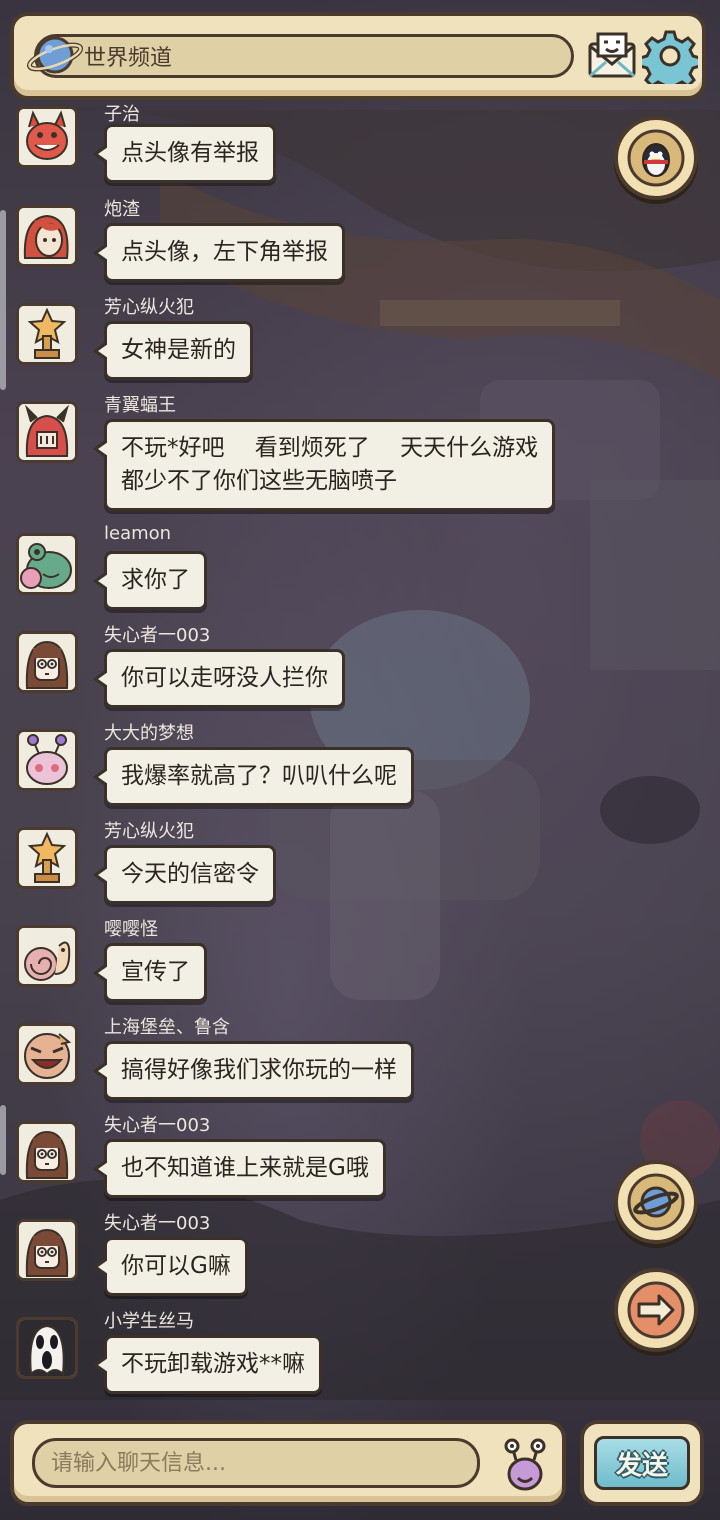 This screenshot has height=1520, width=720. Describe the element at coordinates (178, 350) in the screenshot. I see `message-text: 女神是新的` at that location.